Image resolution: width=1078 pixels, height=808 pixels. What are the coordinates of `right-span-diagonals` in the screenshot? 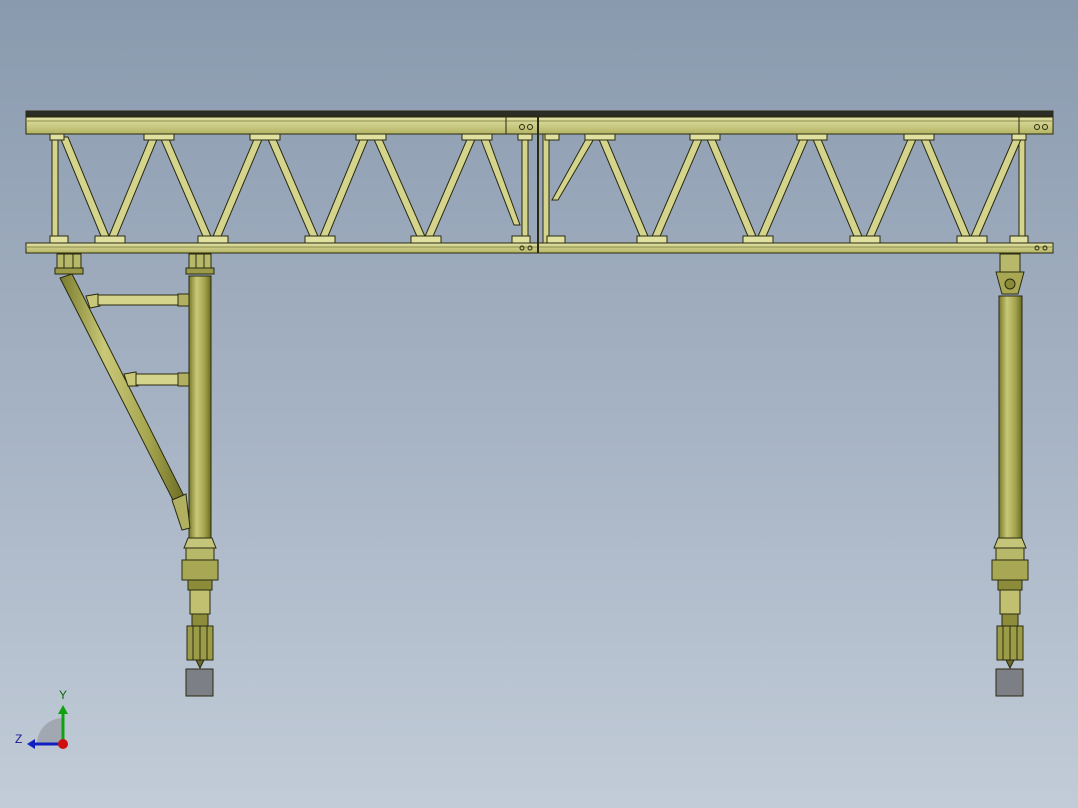 It's located at (787, 189).